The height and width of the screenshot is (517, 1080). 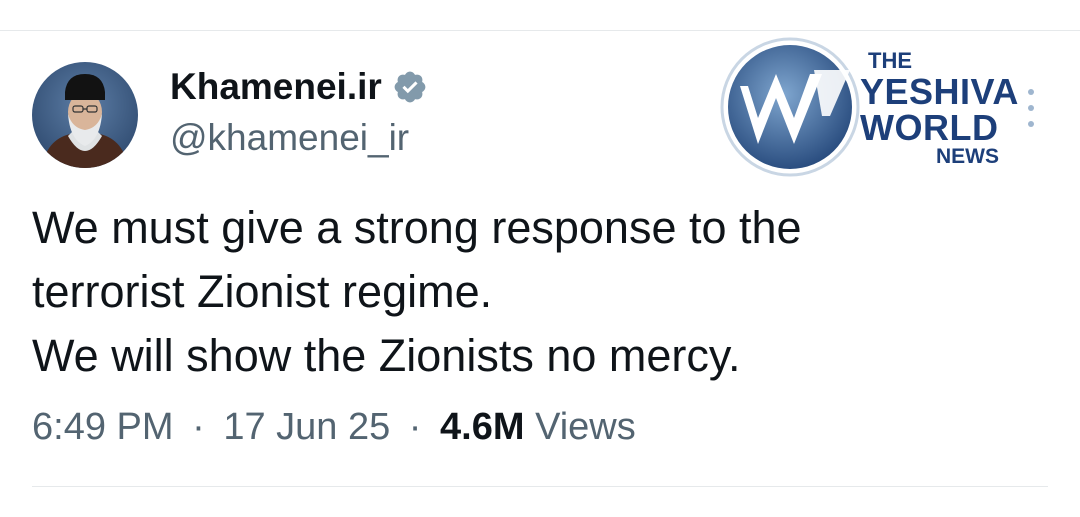 I want to click on user-handle: @khamenei_ir, so click(x=289, y=138).